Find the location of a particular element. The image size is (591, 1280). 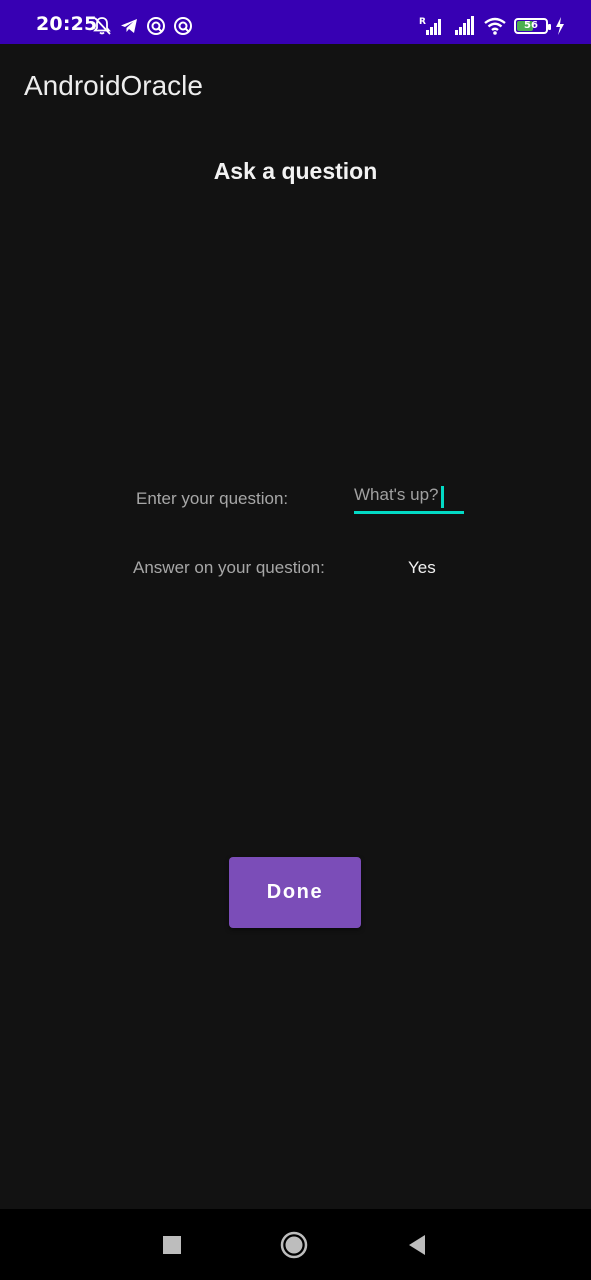

back-icon is located at coordinates (417, 1245).